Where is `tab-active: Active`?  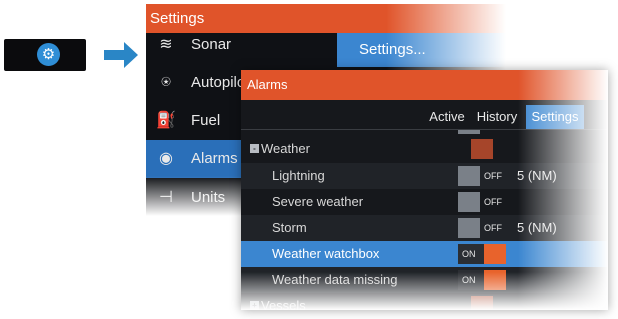
tab-active: Active is located at coordinates (447, 117).